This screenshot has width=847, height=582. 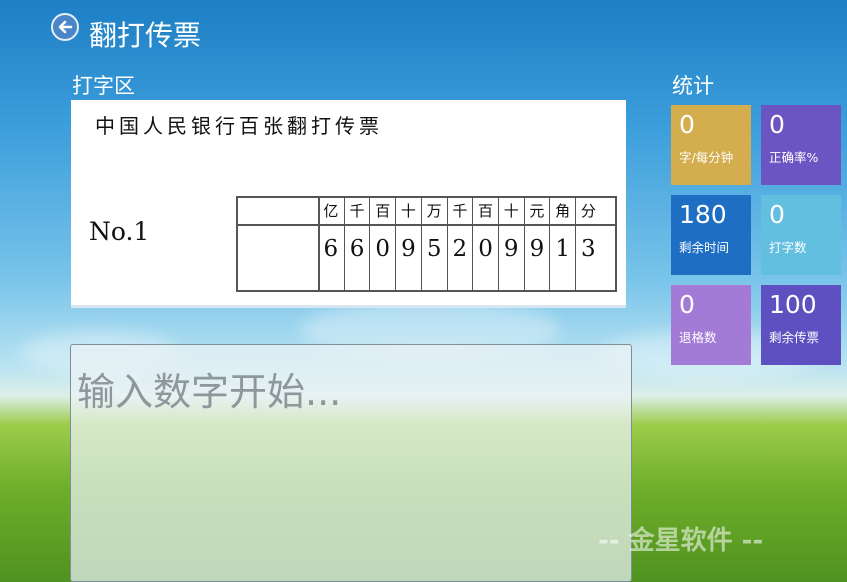 What do you see at coordinates (103, 86) in the screenshot?
I see `typing-area-label: 打字区` at bounding box center [103, 86].